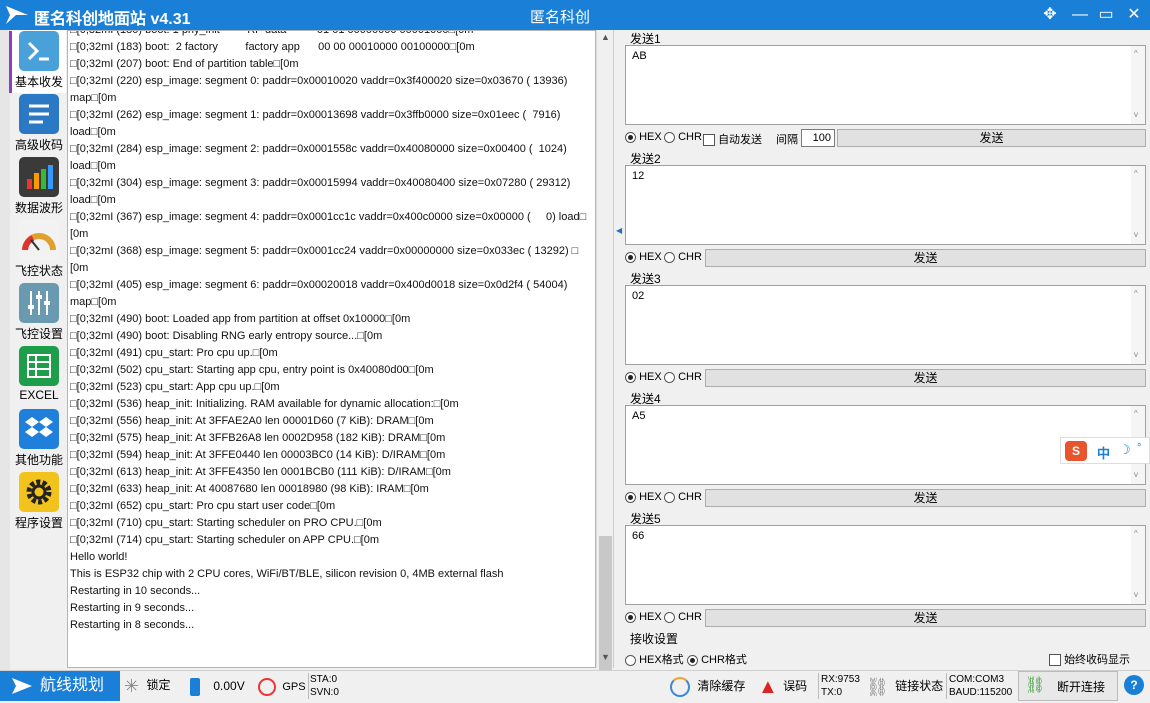  What do you see at coordinates (195, 686) in the screenshot?
I see `battery-icon` at bounding box center [195, 686].